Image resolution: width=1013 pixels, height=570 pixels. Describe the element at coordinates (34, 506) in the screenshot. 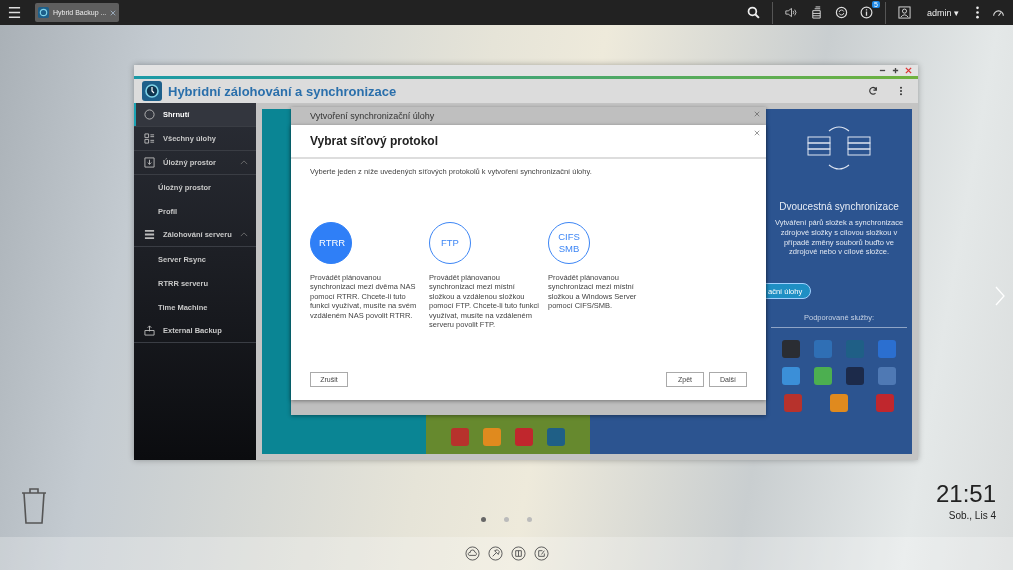

I see `trash-icon` at that location.